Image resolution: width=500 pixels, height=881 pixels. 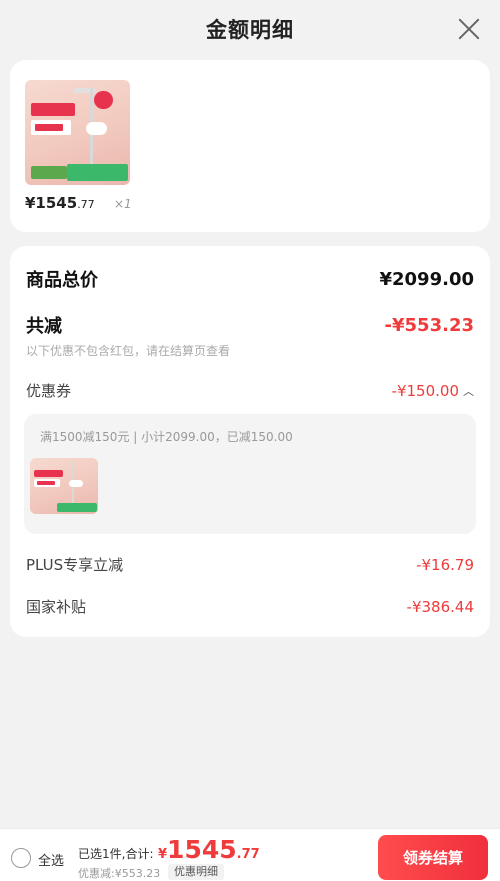 What do you see at coordinates (104, 100) in the screenshot?
I see `promo-badge-icon` at bounding box center [104, 100].